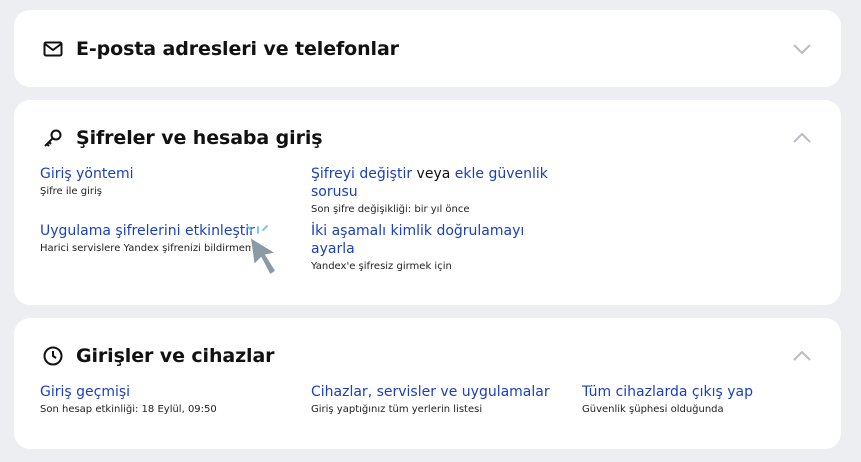 Image resolution: width=861 pixels, height=462 pixels. What do you see at coordinates (165, 174) in the screenshot?
I see `login-method-link: Giriş yöntemi` at bounding box center [165, 174].